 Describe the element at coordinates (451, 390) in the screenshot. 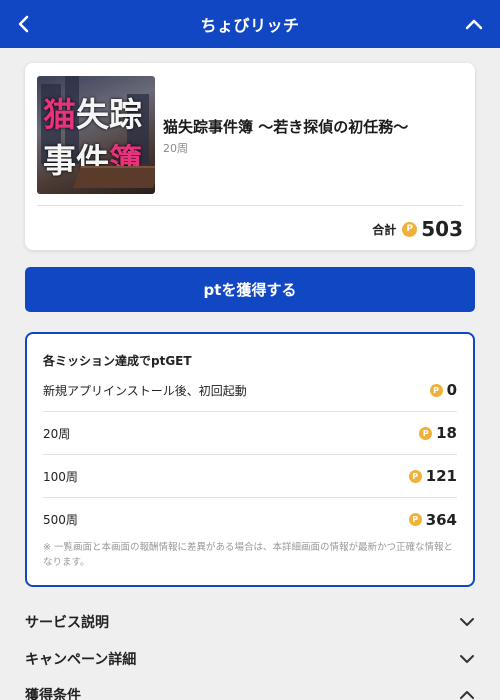

I see `mission-points-value: 0` at that location.